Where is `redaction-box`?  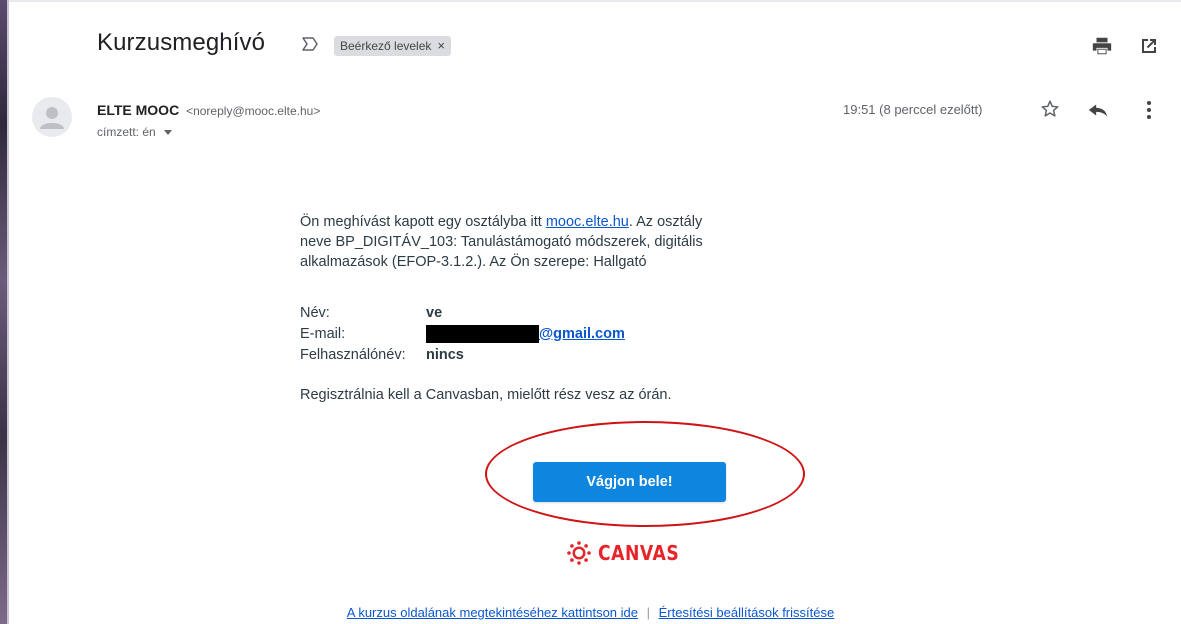
redaction-box is located at coordinates (482, 333).